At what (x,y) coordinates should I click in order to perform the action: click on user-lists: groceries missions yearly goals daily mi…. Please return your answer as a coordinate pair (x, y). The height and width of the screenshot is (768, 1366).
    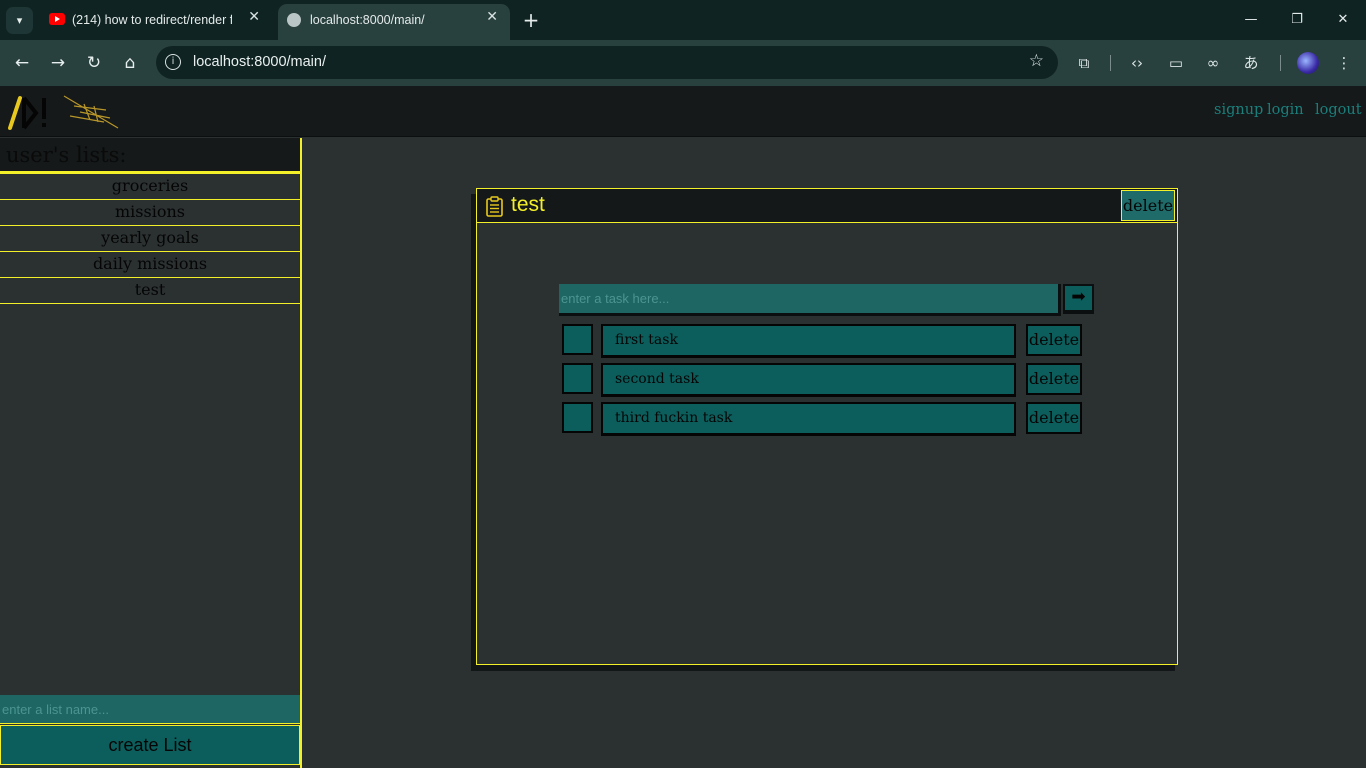
    Looking at the image, I should click on (150, 239).